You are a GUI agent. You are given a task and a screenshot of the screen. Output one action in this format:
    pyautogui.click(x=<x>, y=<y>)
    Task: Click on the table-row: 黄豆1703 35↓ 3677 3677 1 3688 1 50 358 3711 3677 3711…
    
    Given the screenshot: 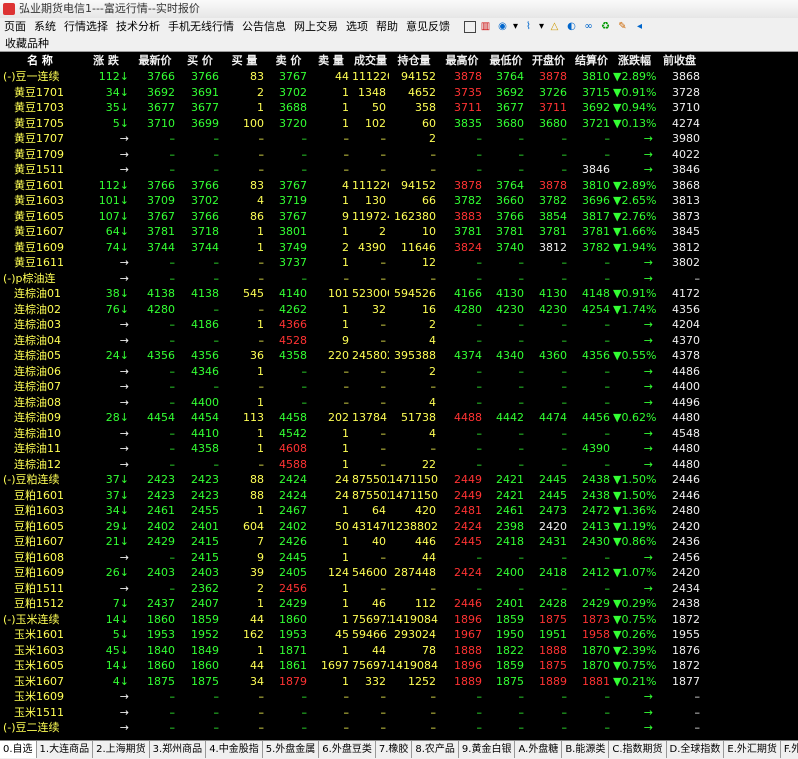 What is the action you would take?
    pyautogui.click(x=399, y=108)
    